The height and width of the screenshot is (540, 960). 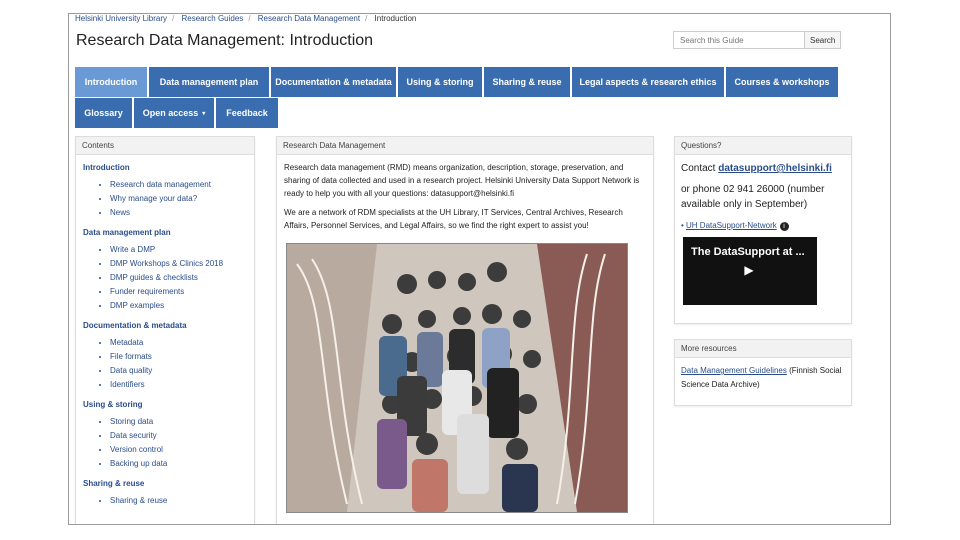 I want to click on questions-heading: Questions?, so click(x=763, y=146).